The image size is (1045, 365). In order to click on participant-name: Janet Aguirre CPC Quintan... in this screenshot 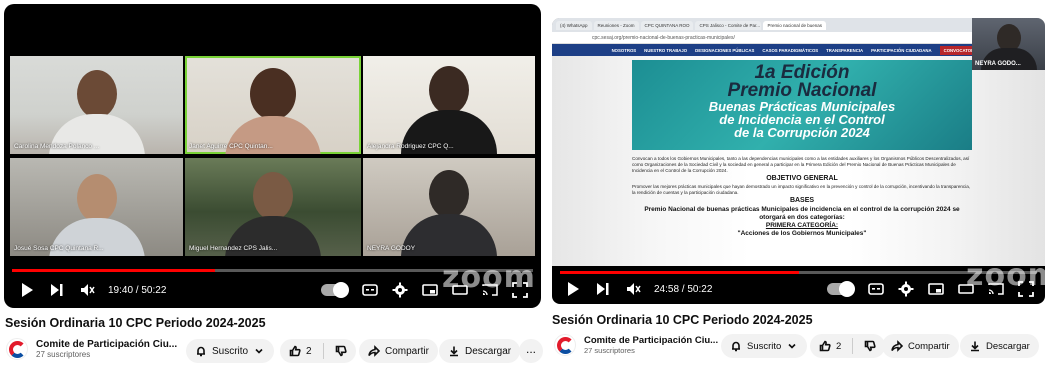, I will do `click(231, 146)`.